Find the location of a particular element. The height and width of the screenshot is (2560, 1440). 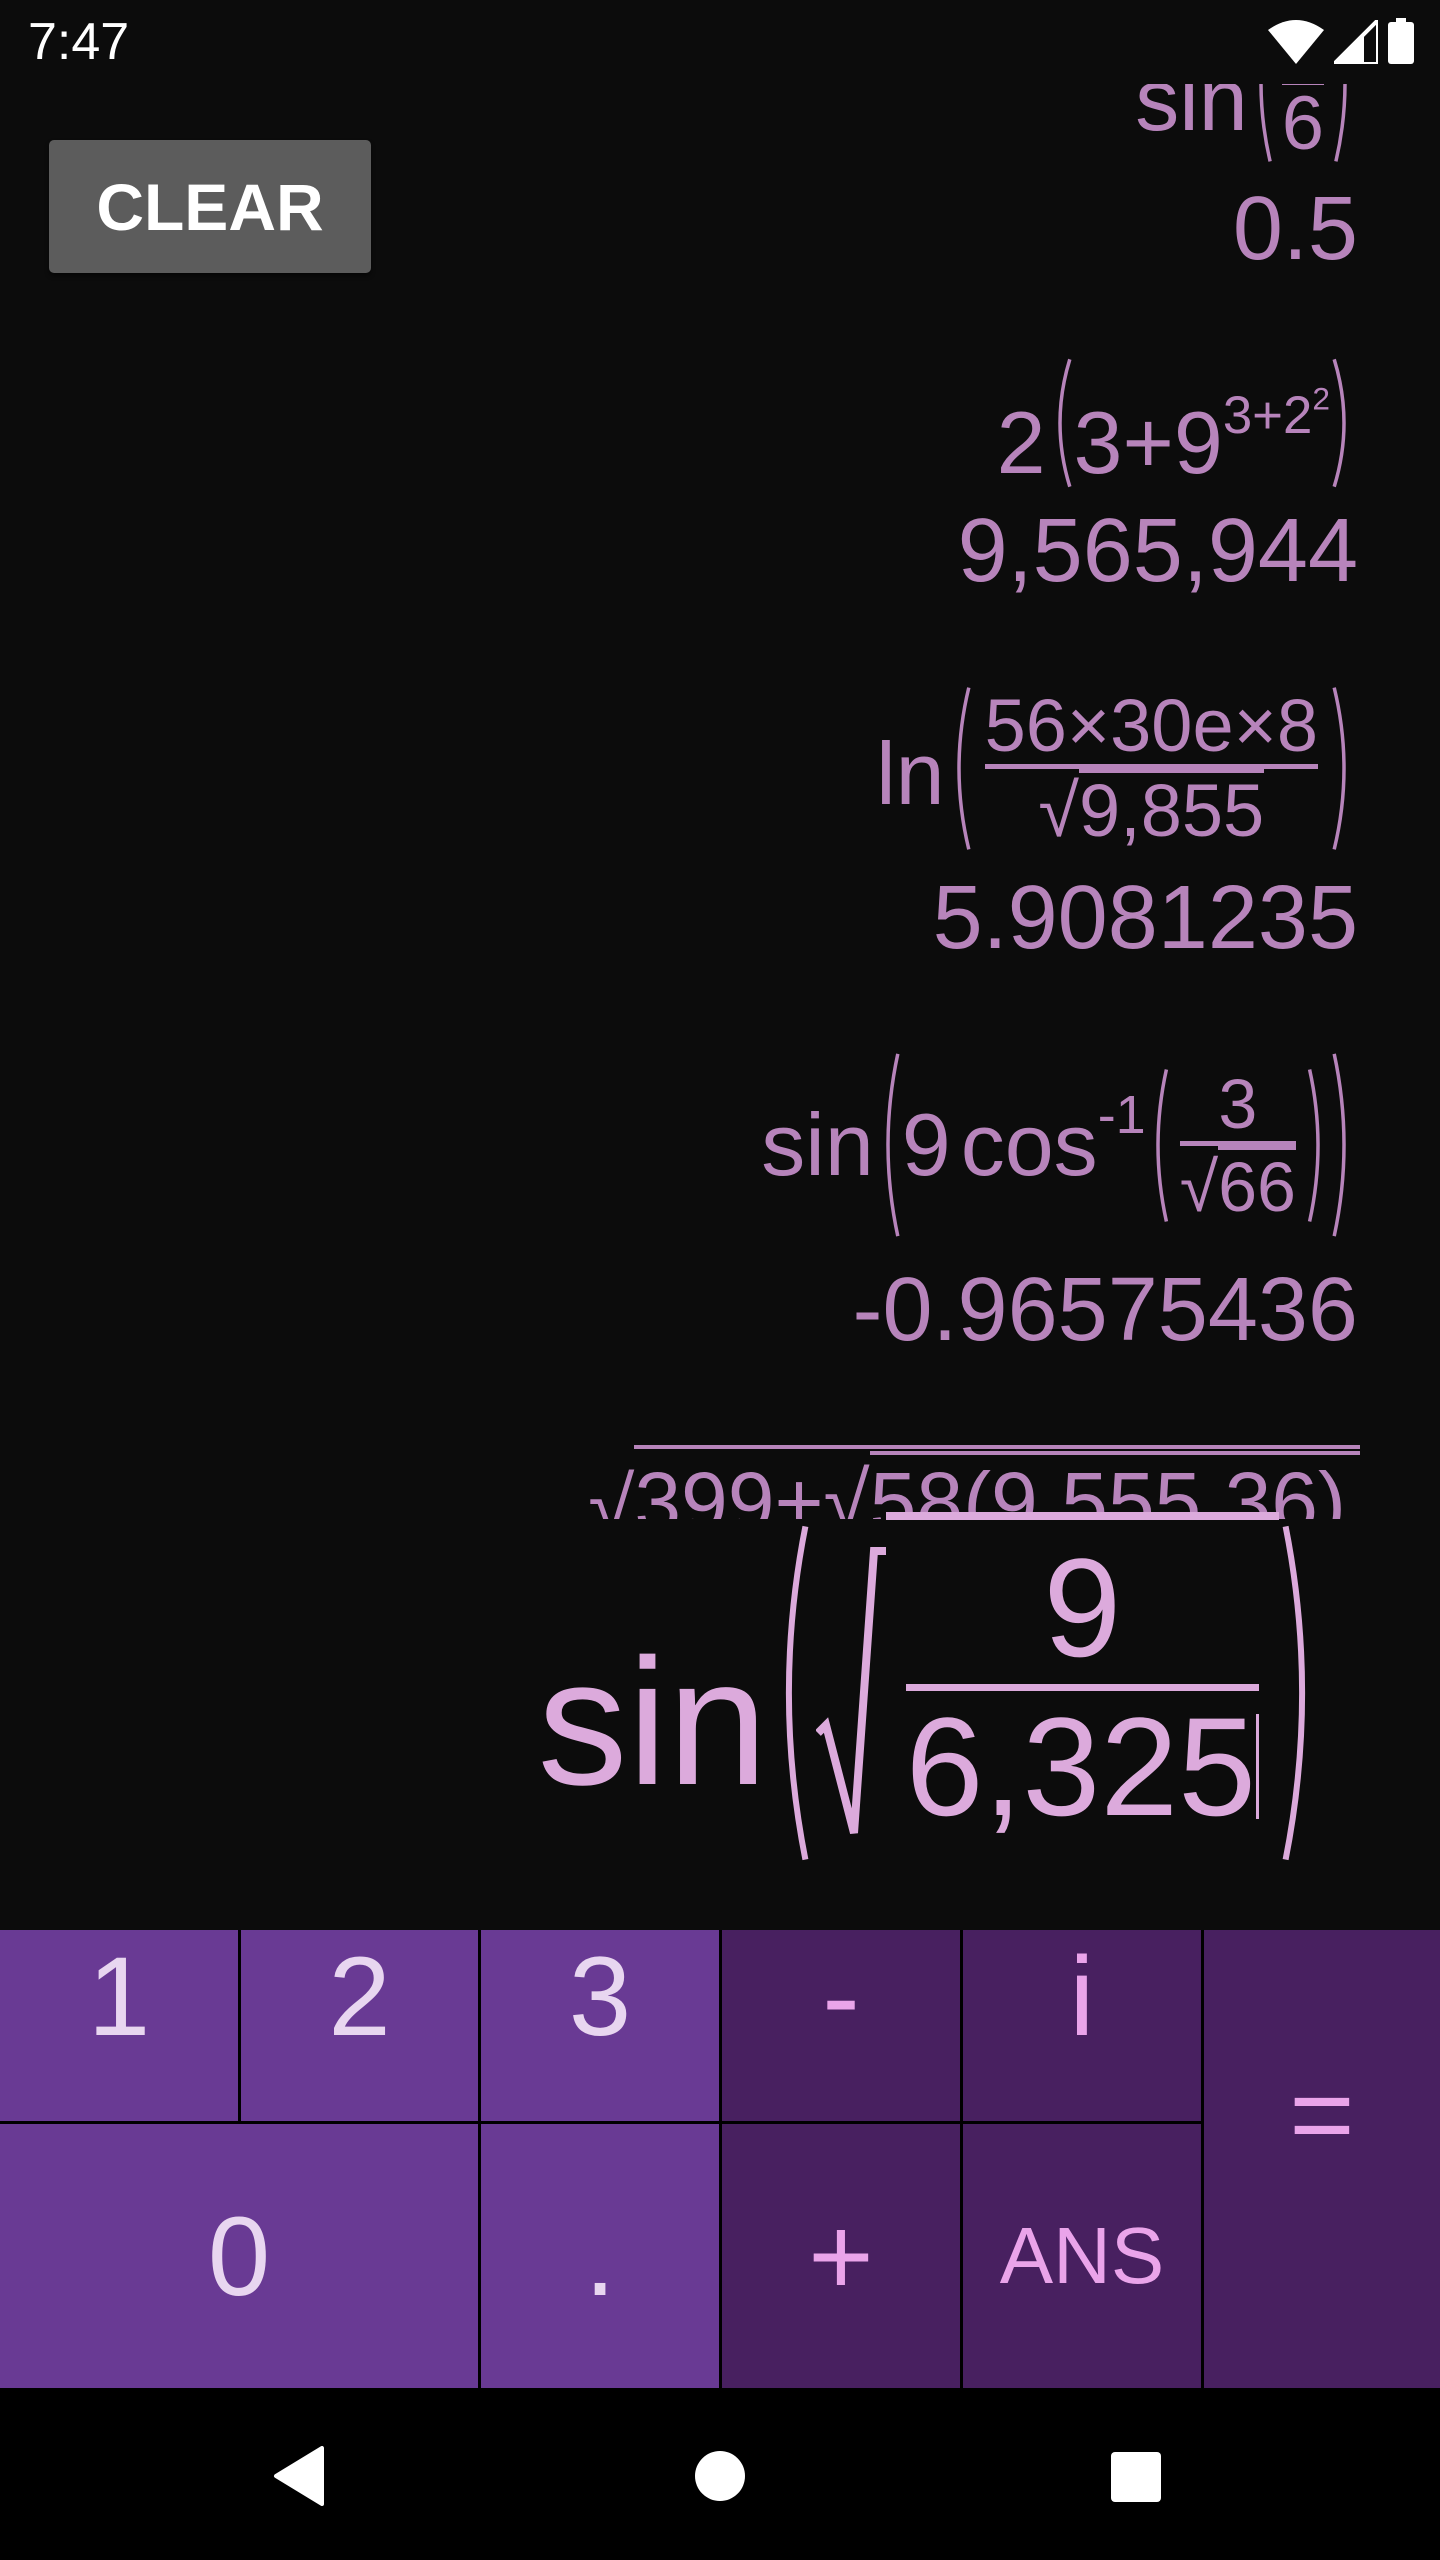

history-result: 0.5 is located at coordinates (1295, 229).